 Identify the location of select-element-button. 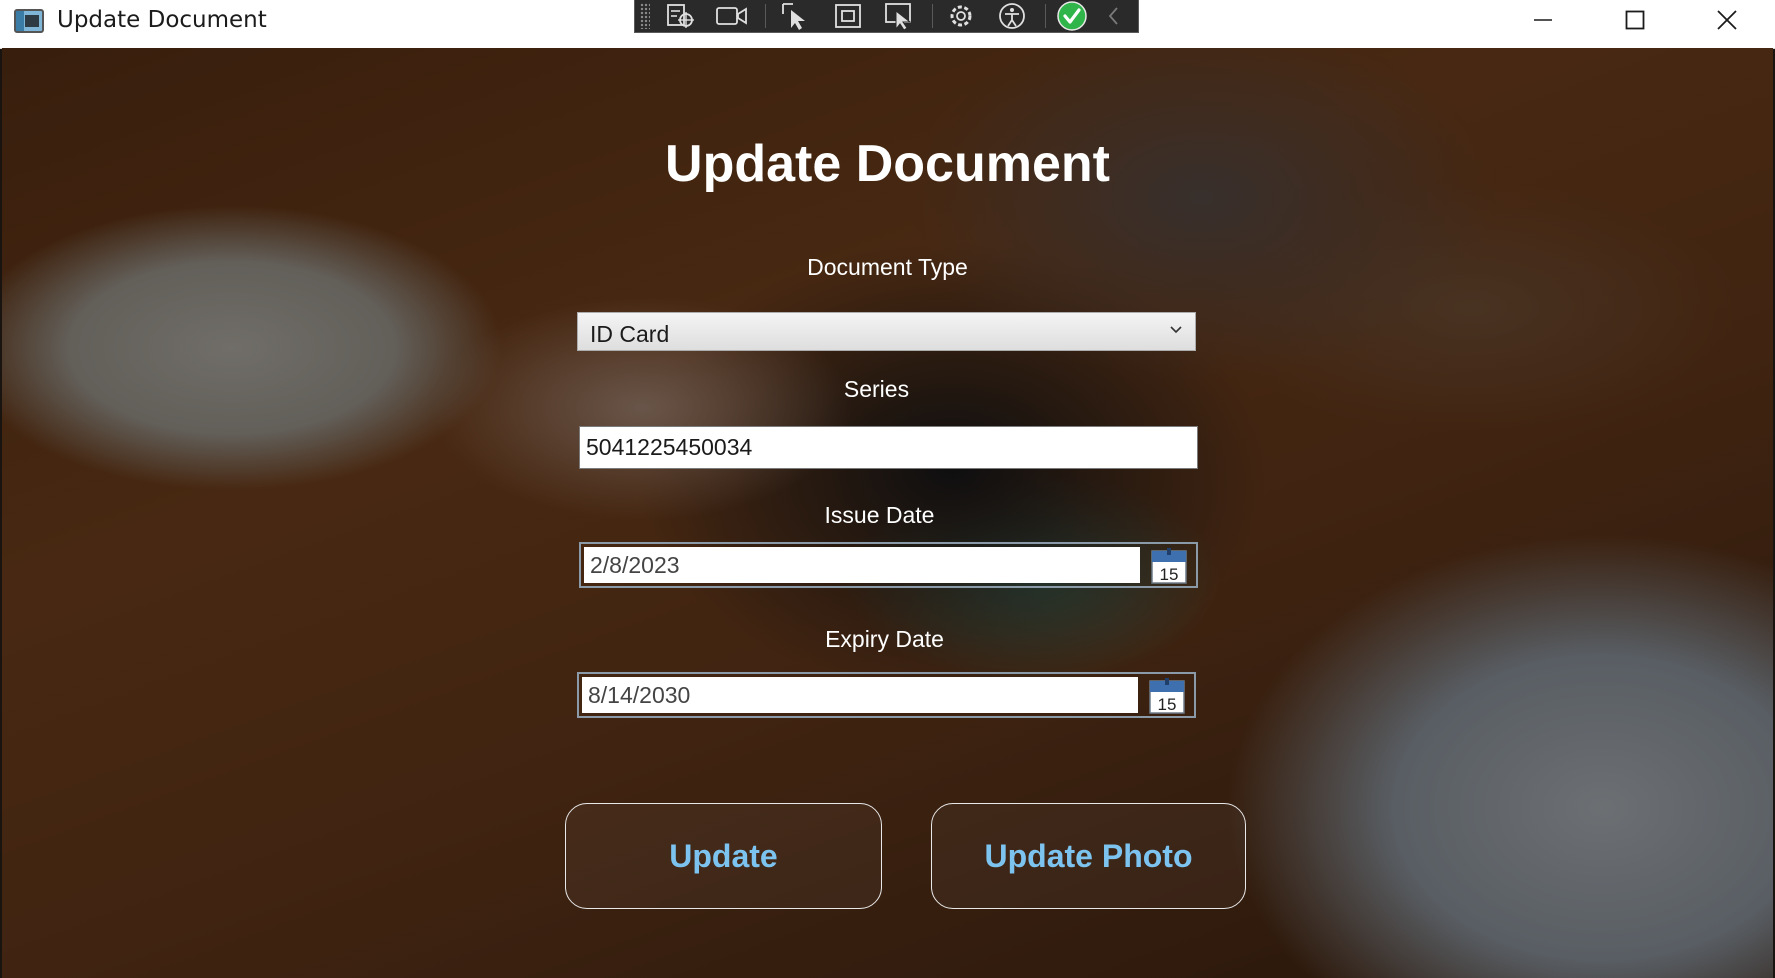
(796, 16).